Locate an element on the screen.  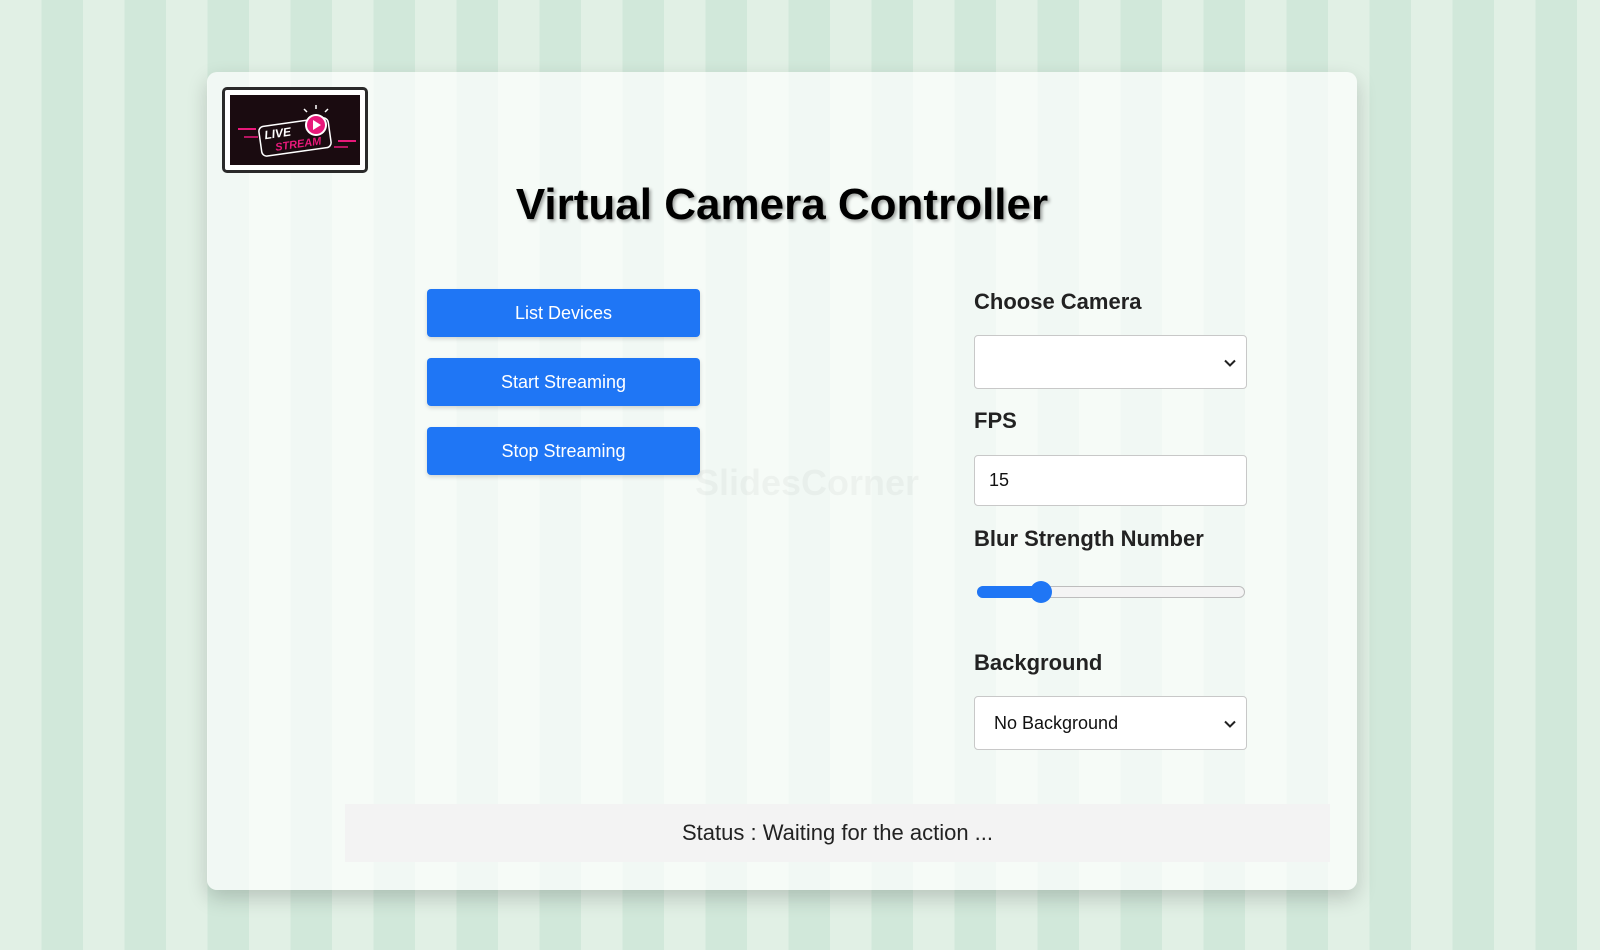
background-select: No Background is located at coordinates (1110, 723).